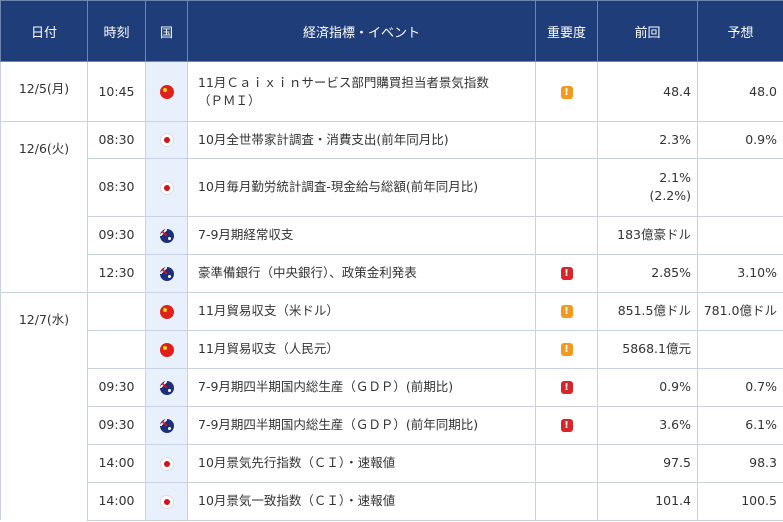  What do you see at coordinates (361, 463) in the screenshot?
I see `event-cell: 10月景気先行指数（ＣＩ）・速報値` at bounding box center [361, 463].